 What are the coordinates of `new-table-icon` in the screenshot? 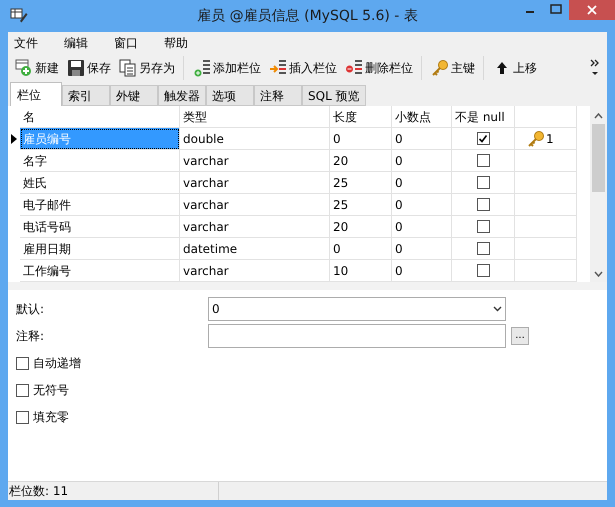 It's located at (24, 68).